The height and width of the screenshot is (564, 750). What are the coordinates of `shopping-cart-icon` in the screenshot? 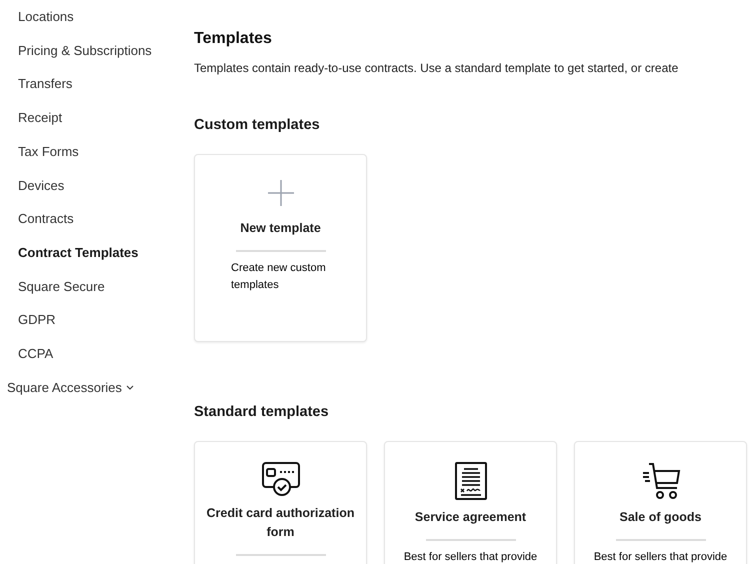 It's located at (660, 481).